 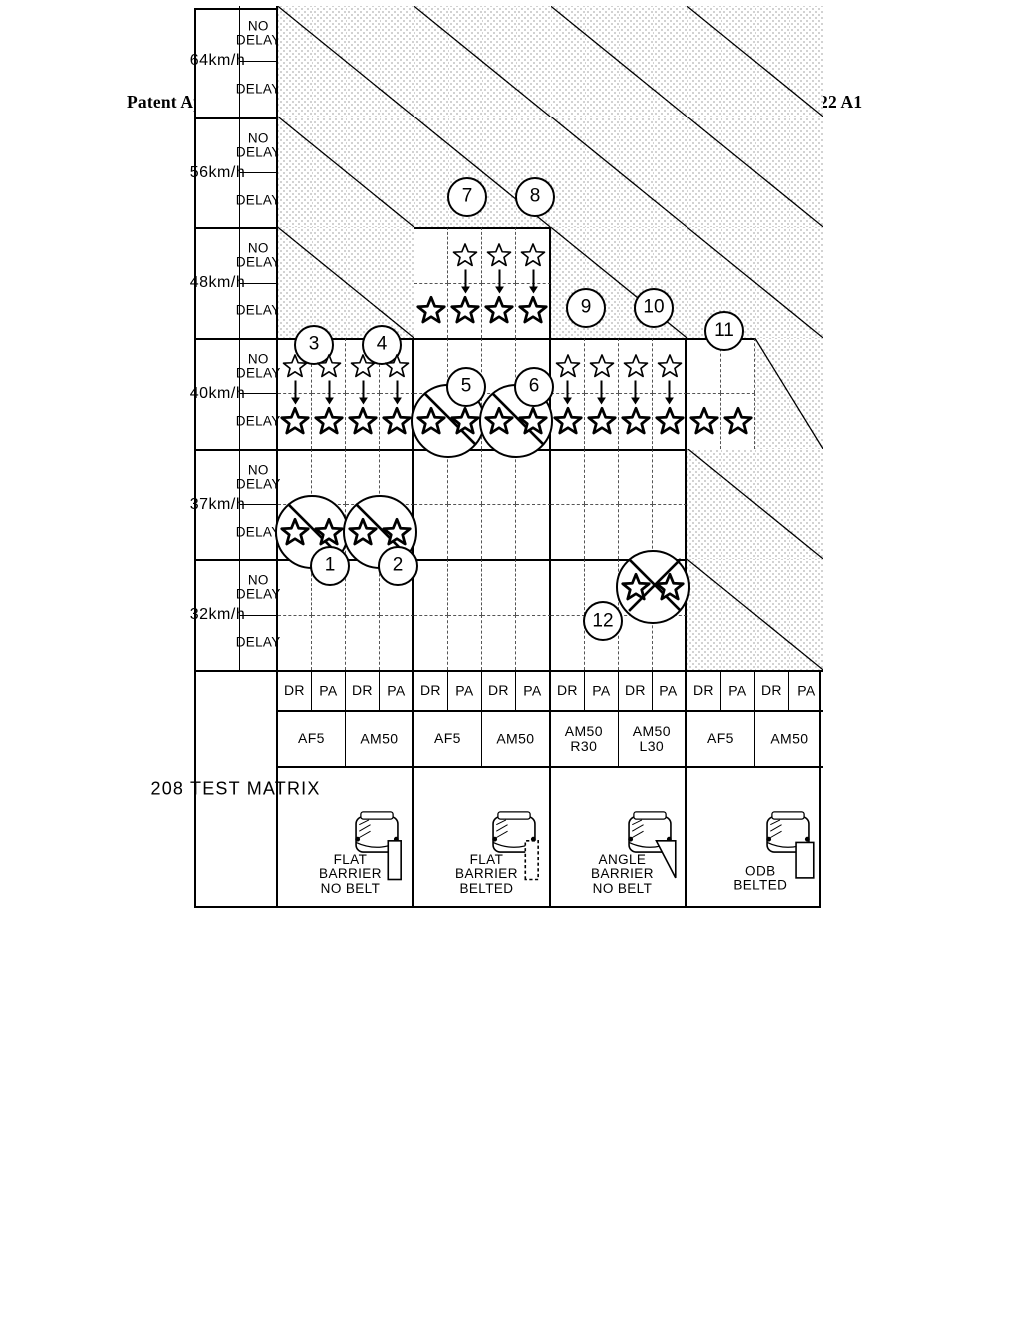 What do you see at coordinates (703, 614) in the screenshot?
I see `shaded-region-c0-r12` at bounding box center [703, 614].